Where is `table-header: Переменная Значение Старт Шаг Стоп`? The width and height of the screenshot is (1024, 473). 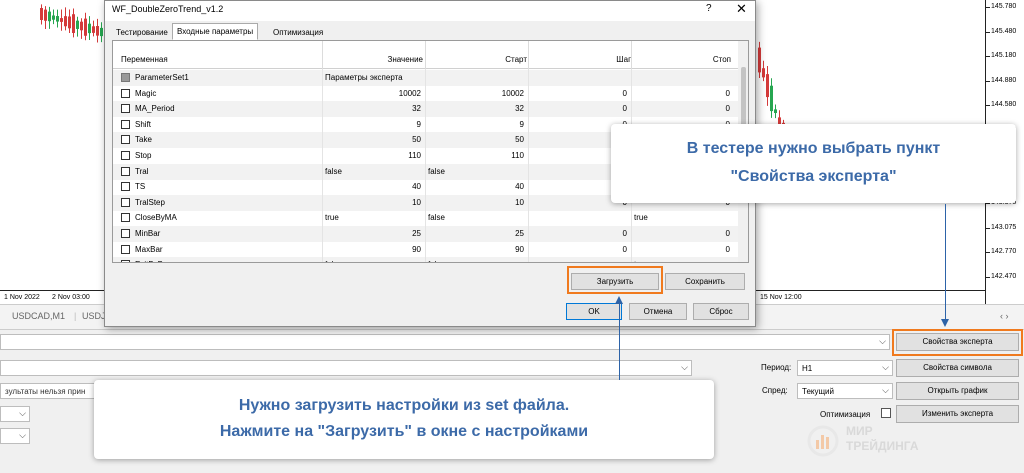
table-header: Переменная Значение Старт Шаг Стоп is located at coordinates (425, 55).